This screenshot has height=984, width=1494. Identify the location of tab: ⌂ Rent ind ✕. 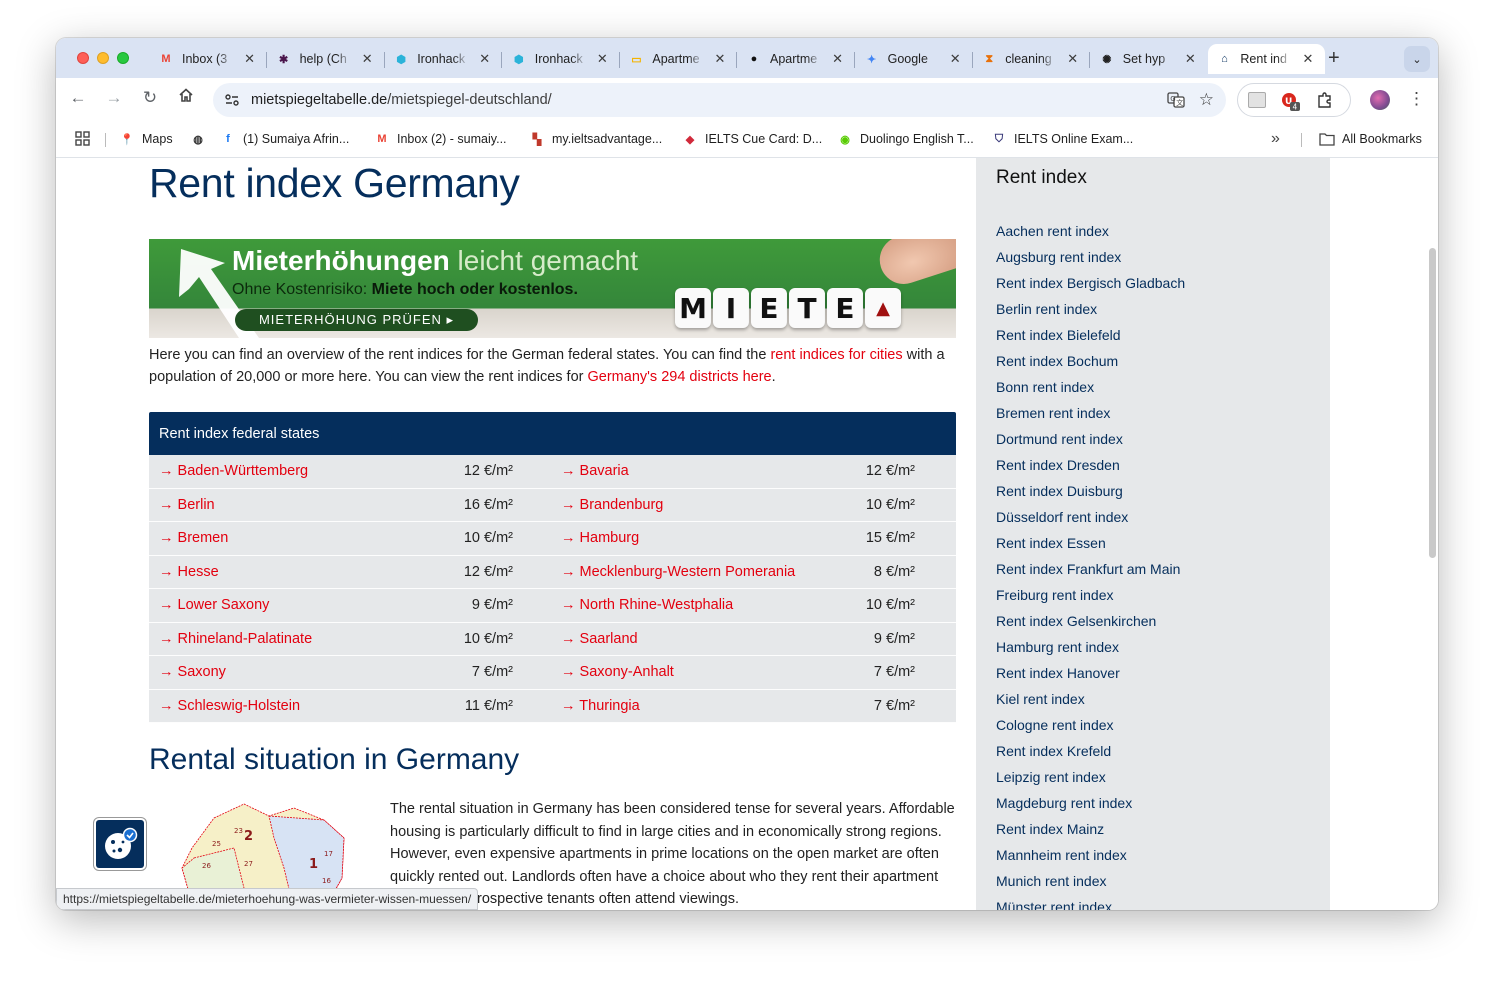
(1267, 59).